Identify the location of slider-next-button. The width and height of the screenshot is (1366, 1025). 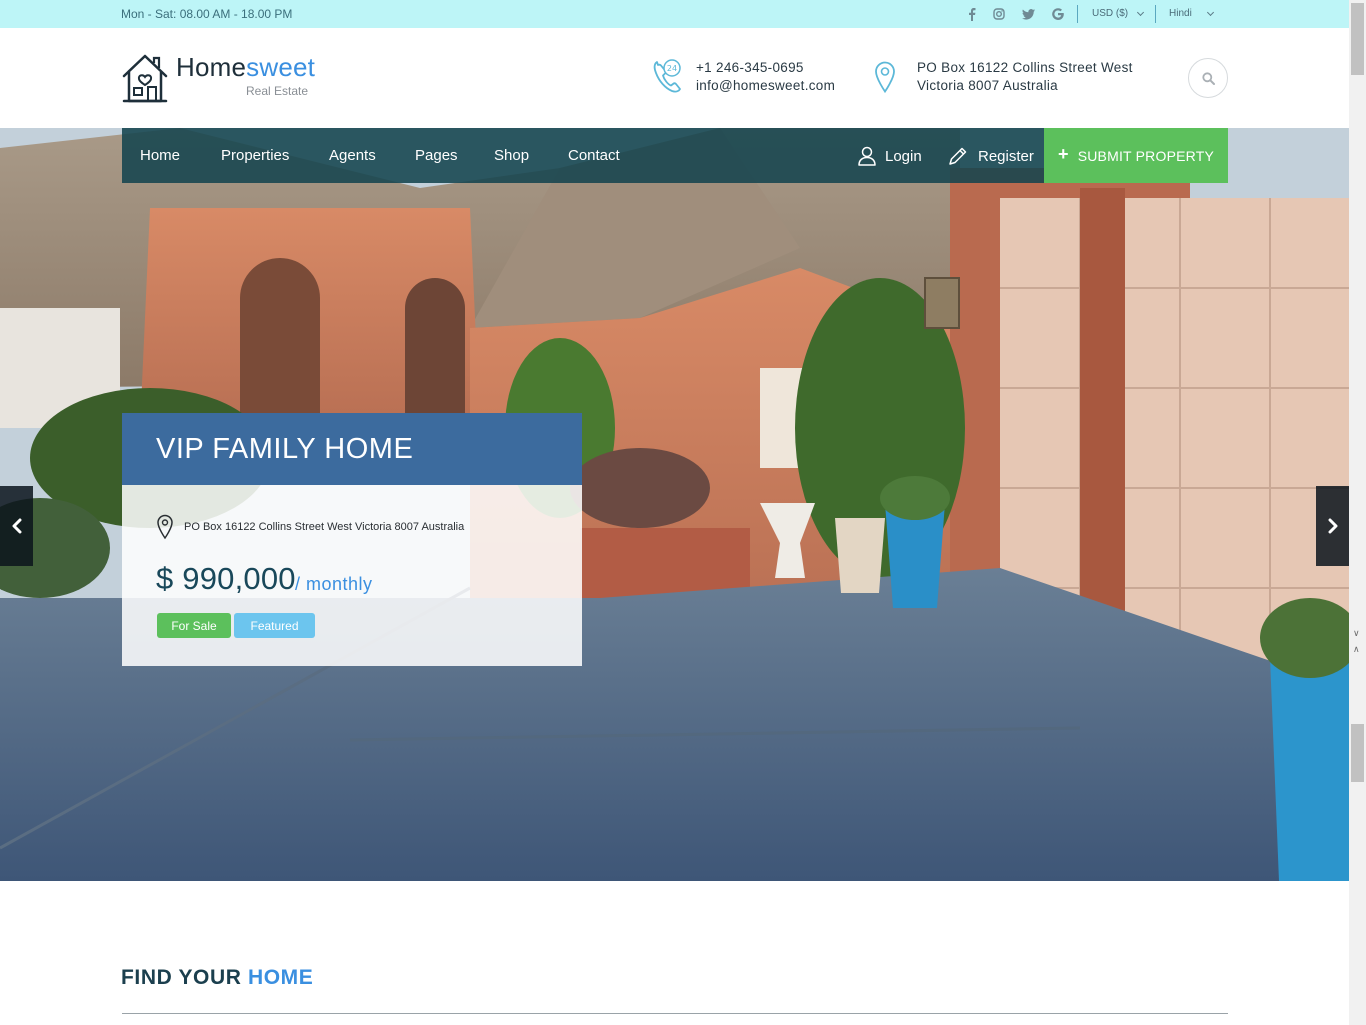
(1332, 526).